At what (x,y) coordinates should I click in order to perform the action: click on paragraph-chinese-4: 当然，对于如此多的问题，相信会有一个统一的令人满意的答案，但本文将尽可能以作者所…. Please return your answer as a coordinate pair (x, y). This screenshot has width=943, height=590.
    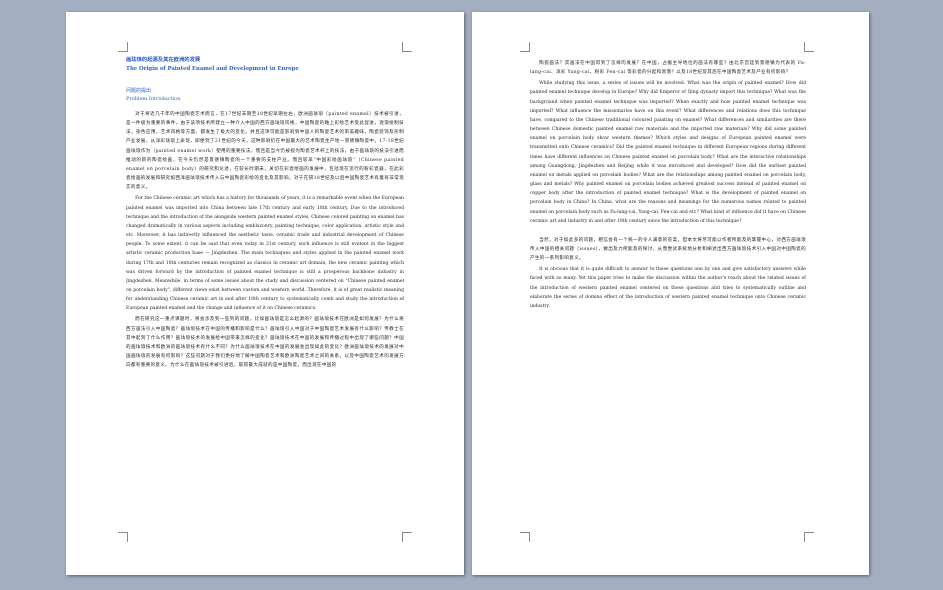
    Looking at the image, I should click on (668, 249).